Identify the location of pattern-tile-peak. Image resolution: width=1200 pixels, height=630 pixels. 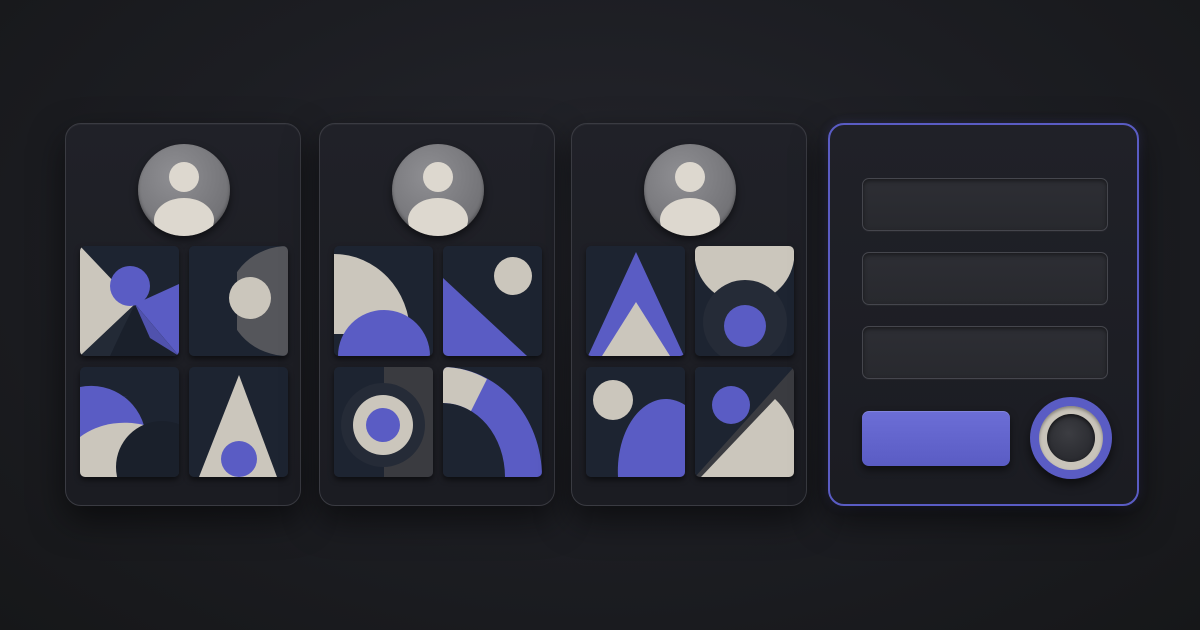
(635, 301).